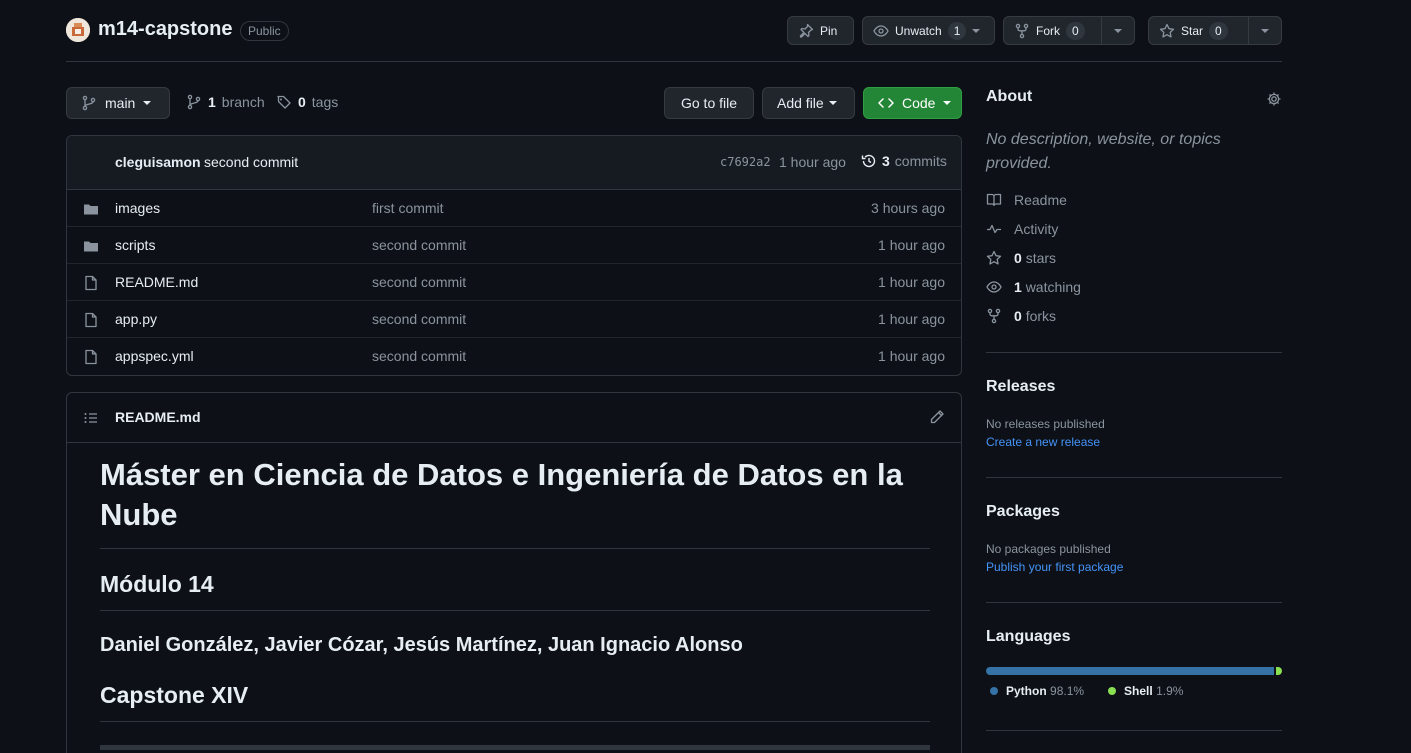 The height and width of the screenshot is (753, 1411). I want to click on star-dropdown-button, so click(1265, 30).